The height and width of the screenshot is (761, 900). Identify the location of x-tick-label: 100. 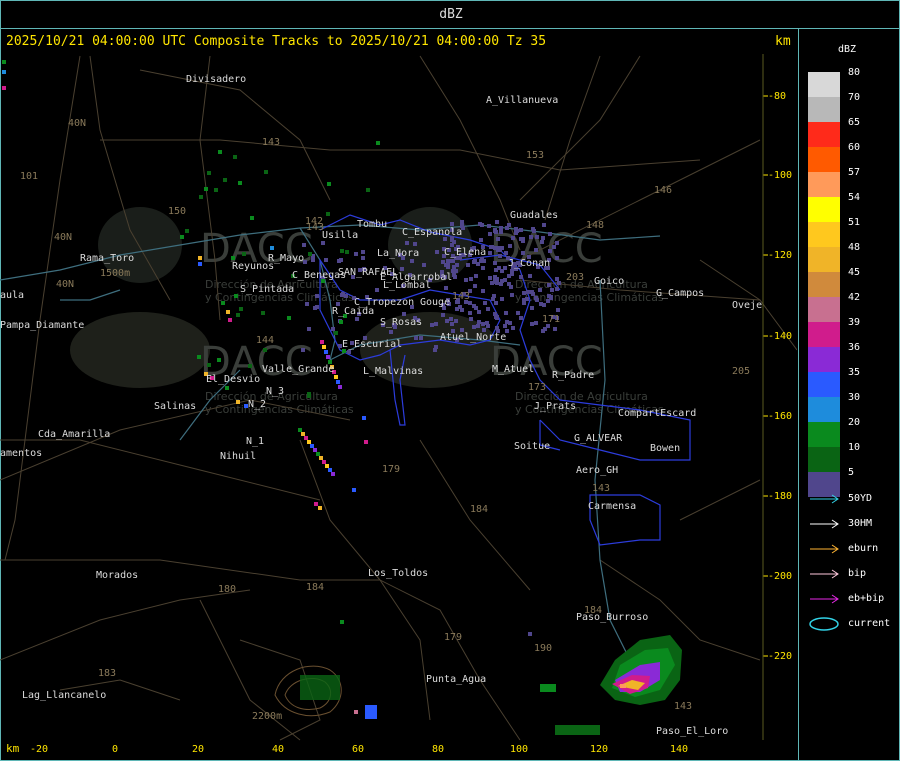
(519, 749).